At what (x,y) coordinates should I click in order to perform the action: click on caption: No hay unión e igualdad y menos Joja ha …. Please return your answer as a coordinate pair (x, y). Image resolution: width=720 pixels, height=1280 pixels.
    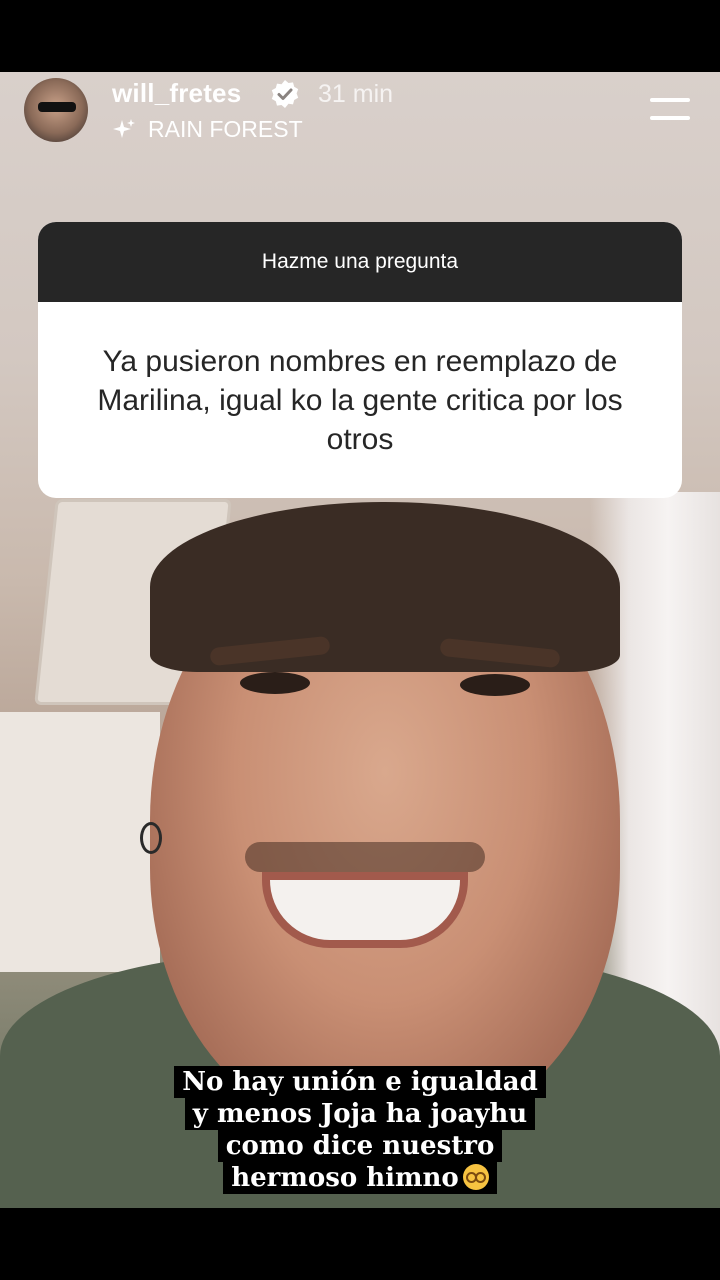
    Looking at the image, I should click on (360, 1130).